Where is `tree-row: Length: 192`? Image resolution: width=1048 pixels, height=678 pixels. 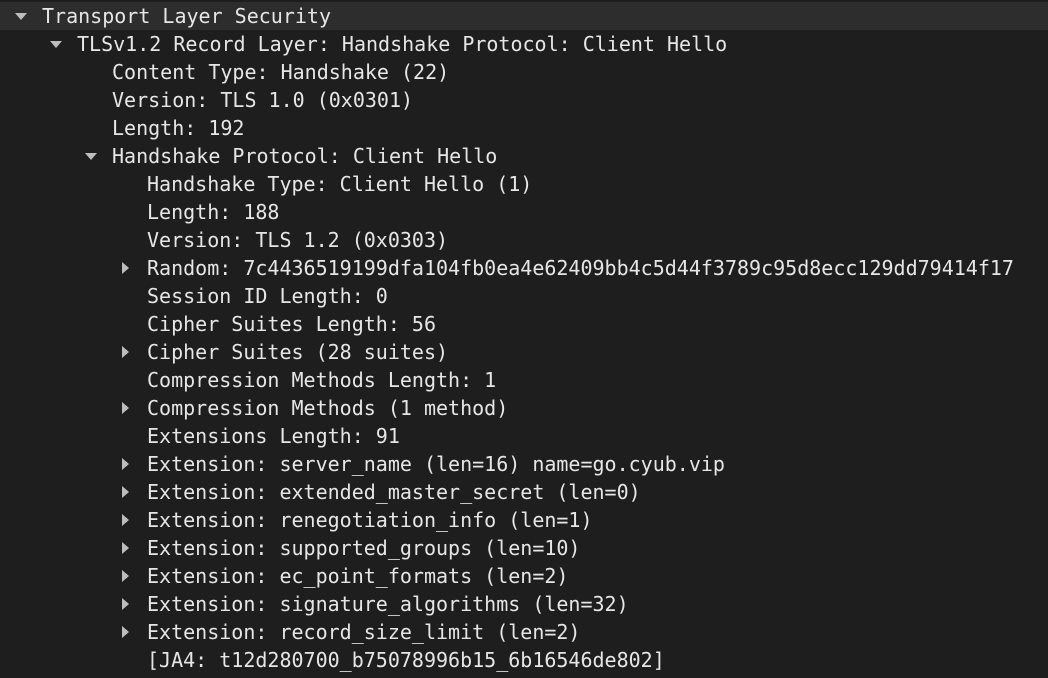
tree-row: Length: 192 is located at coordinates (524, 128).